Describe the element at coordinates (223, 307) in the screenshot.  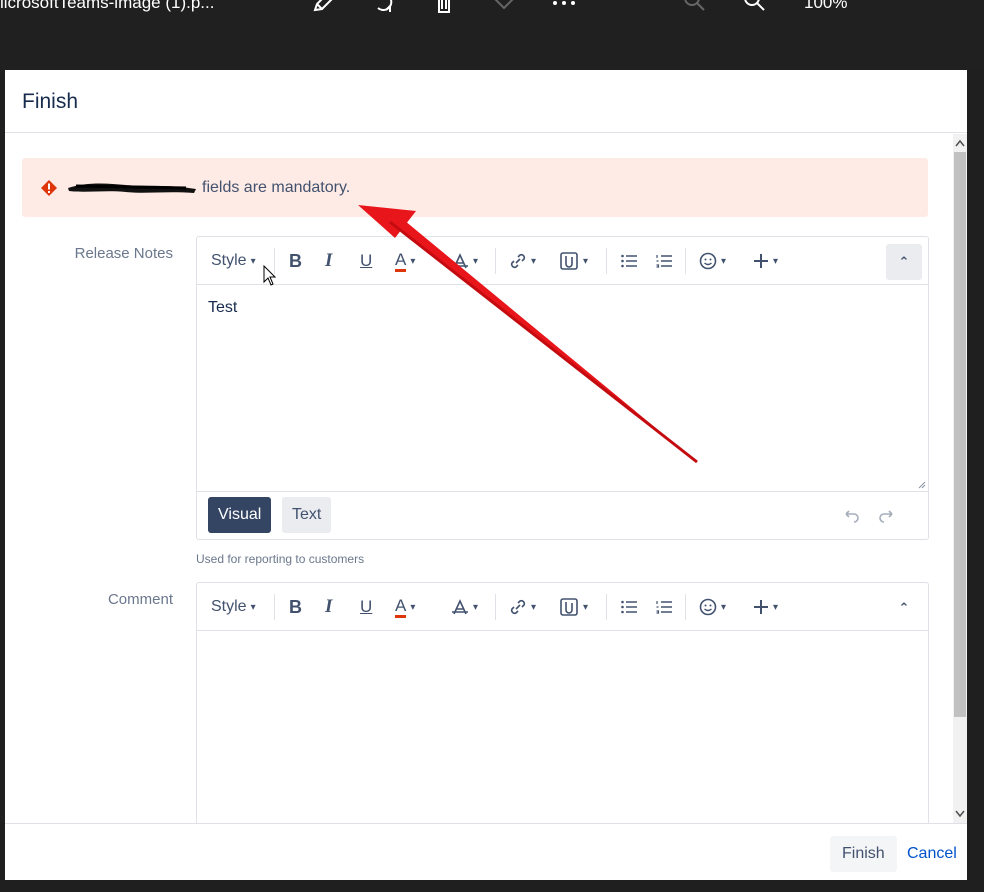
I see `release-notes-text: Test` at that location.